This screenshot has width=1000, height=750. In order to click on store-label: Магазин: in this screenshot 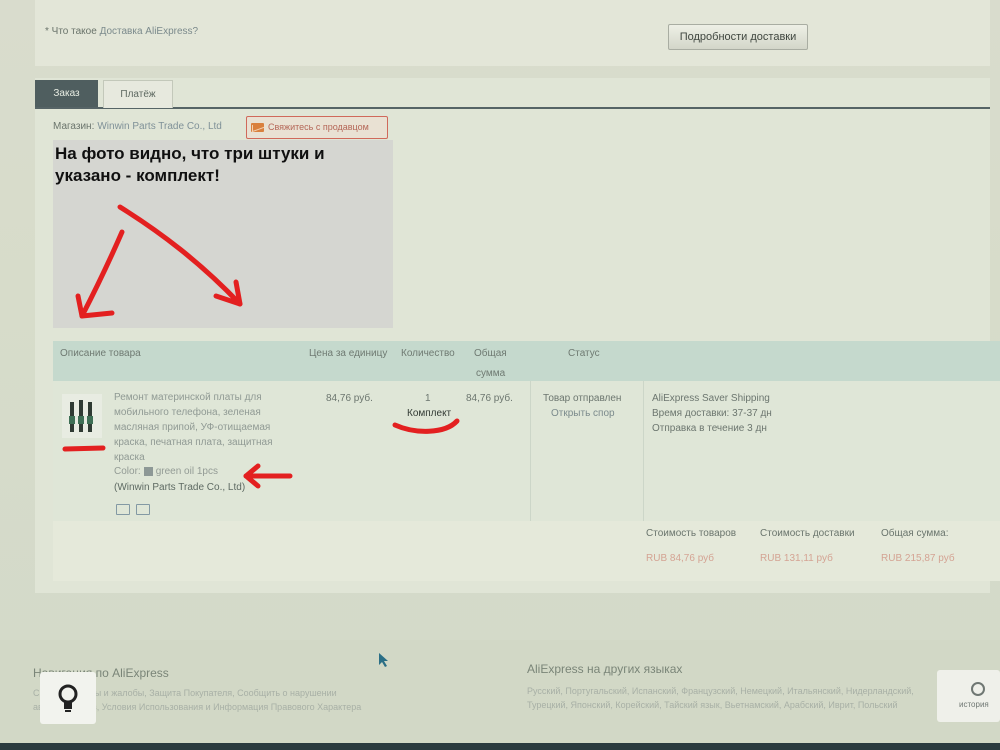, I will do `click(74, 126)`.